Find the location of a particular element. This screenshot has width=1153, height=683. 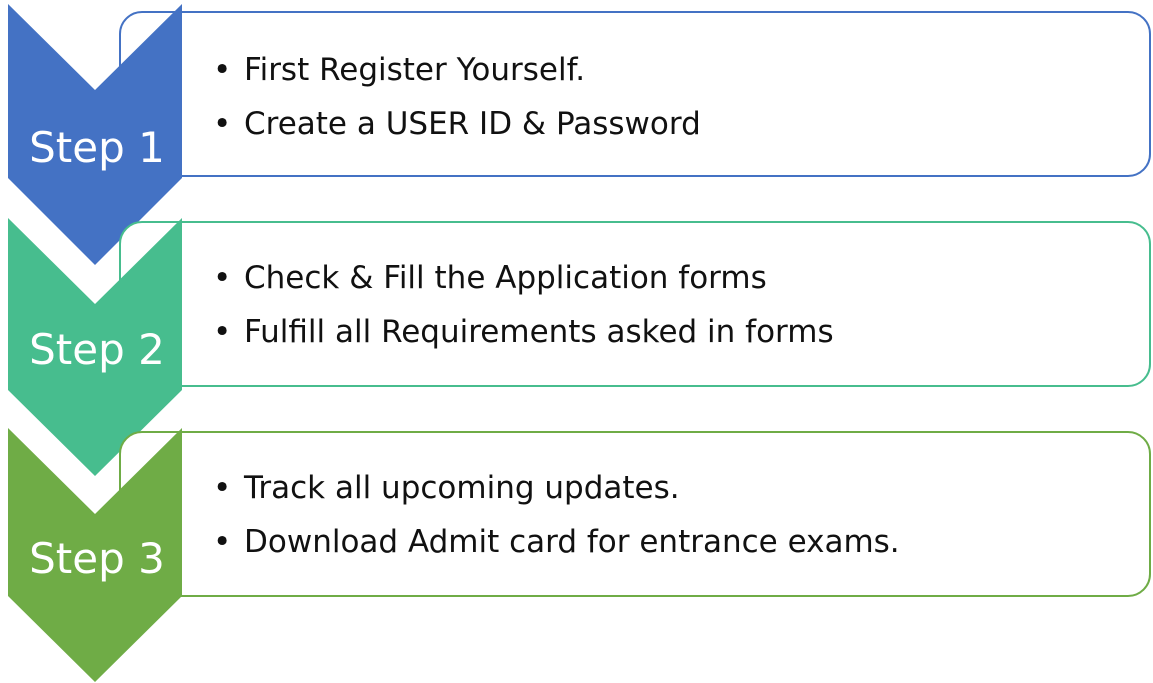

step-1-bullet-2: • Create a USER ID & Password is located at coordinates (457, 124).